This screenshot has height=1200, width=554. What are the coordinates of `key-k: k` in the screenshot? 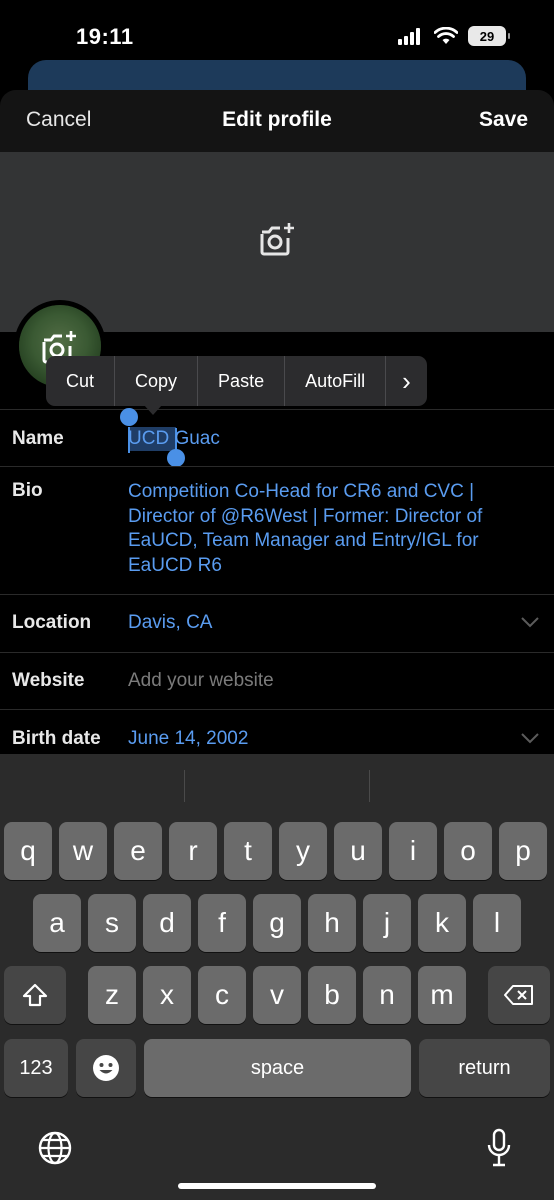 It's located at (442, 923).